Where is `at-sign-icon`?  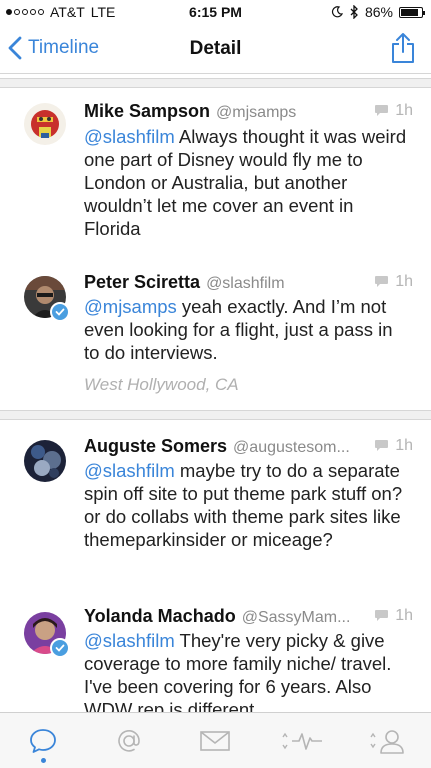 at-sign-icon is located at coordinates (129, 740).